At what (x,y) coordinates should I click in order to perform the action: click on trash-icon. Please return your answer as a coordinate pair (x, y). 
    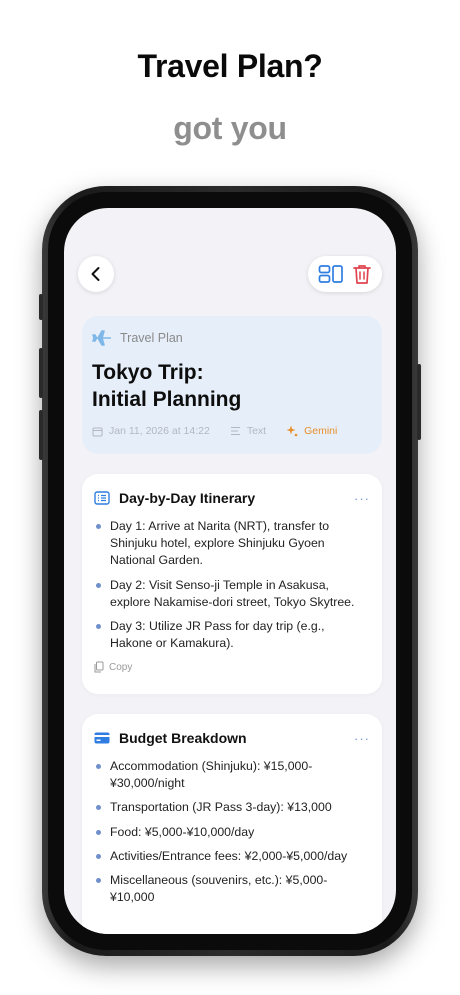
    Looking at the image, I should click on (362, 274).